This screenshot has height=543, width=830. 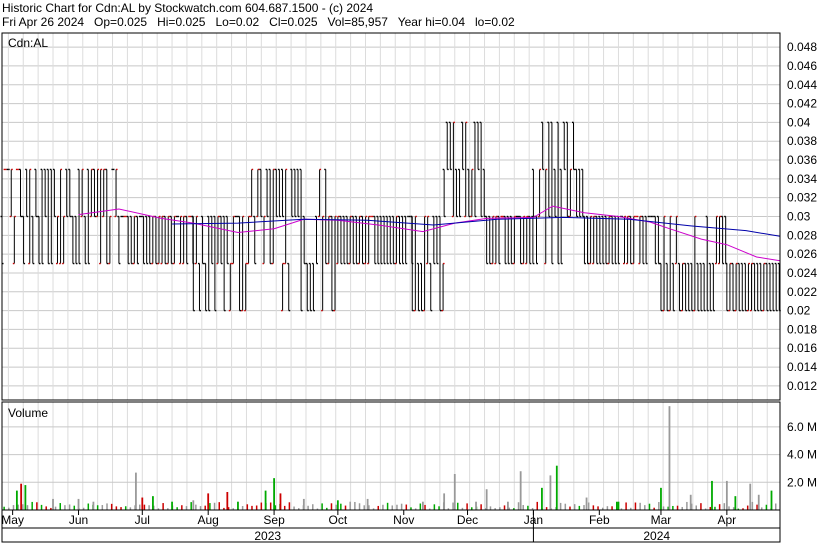 I want to click on price-tick-label: 0.044, so click(x=802, y=85).